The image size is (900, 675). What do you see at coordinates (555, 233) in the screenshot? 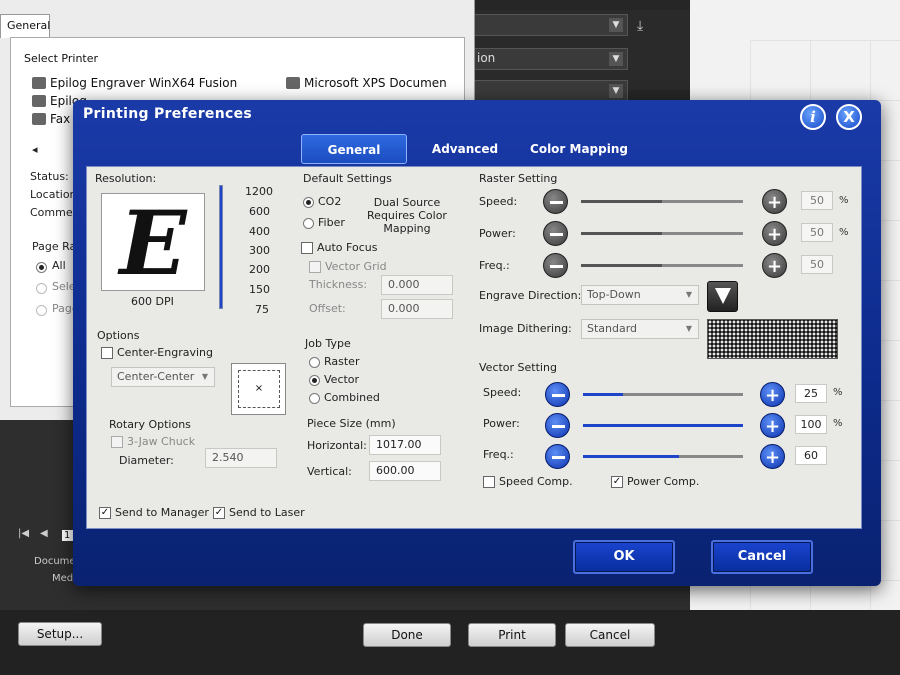
I see `raster-power-decrease-button` at bounding box center [555, 233].